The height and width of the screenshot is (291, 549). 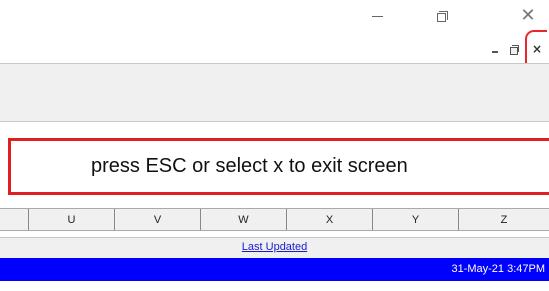 What do you see at coordinates (72, 219) in the screenshot?
I see `column-header-u: U` at bounding box center [72, 219].